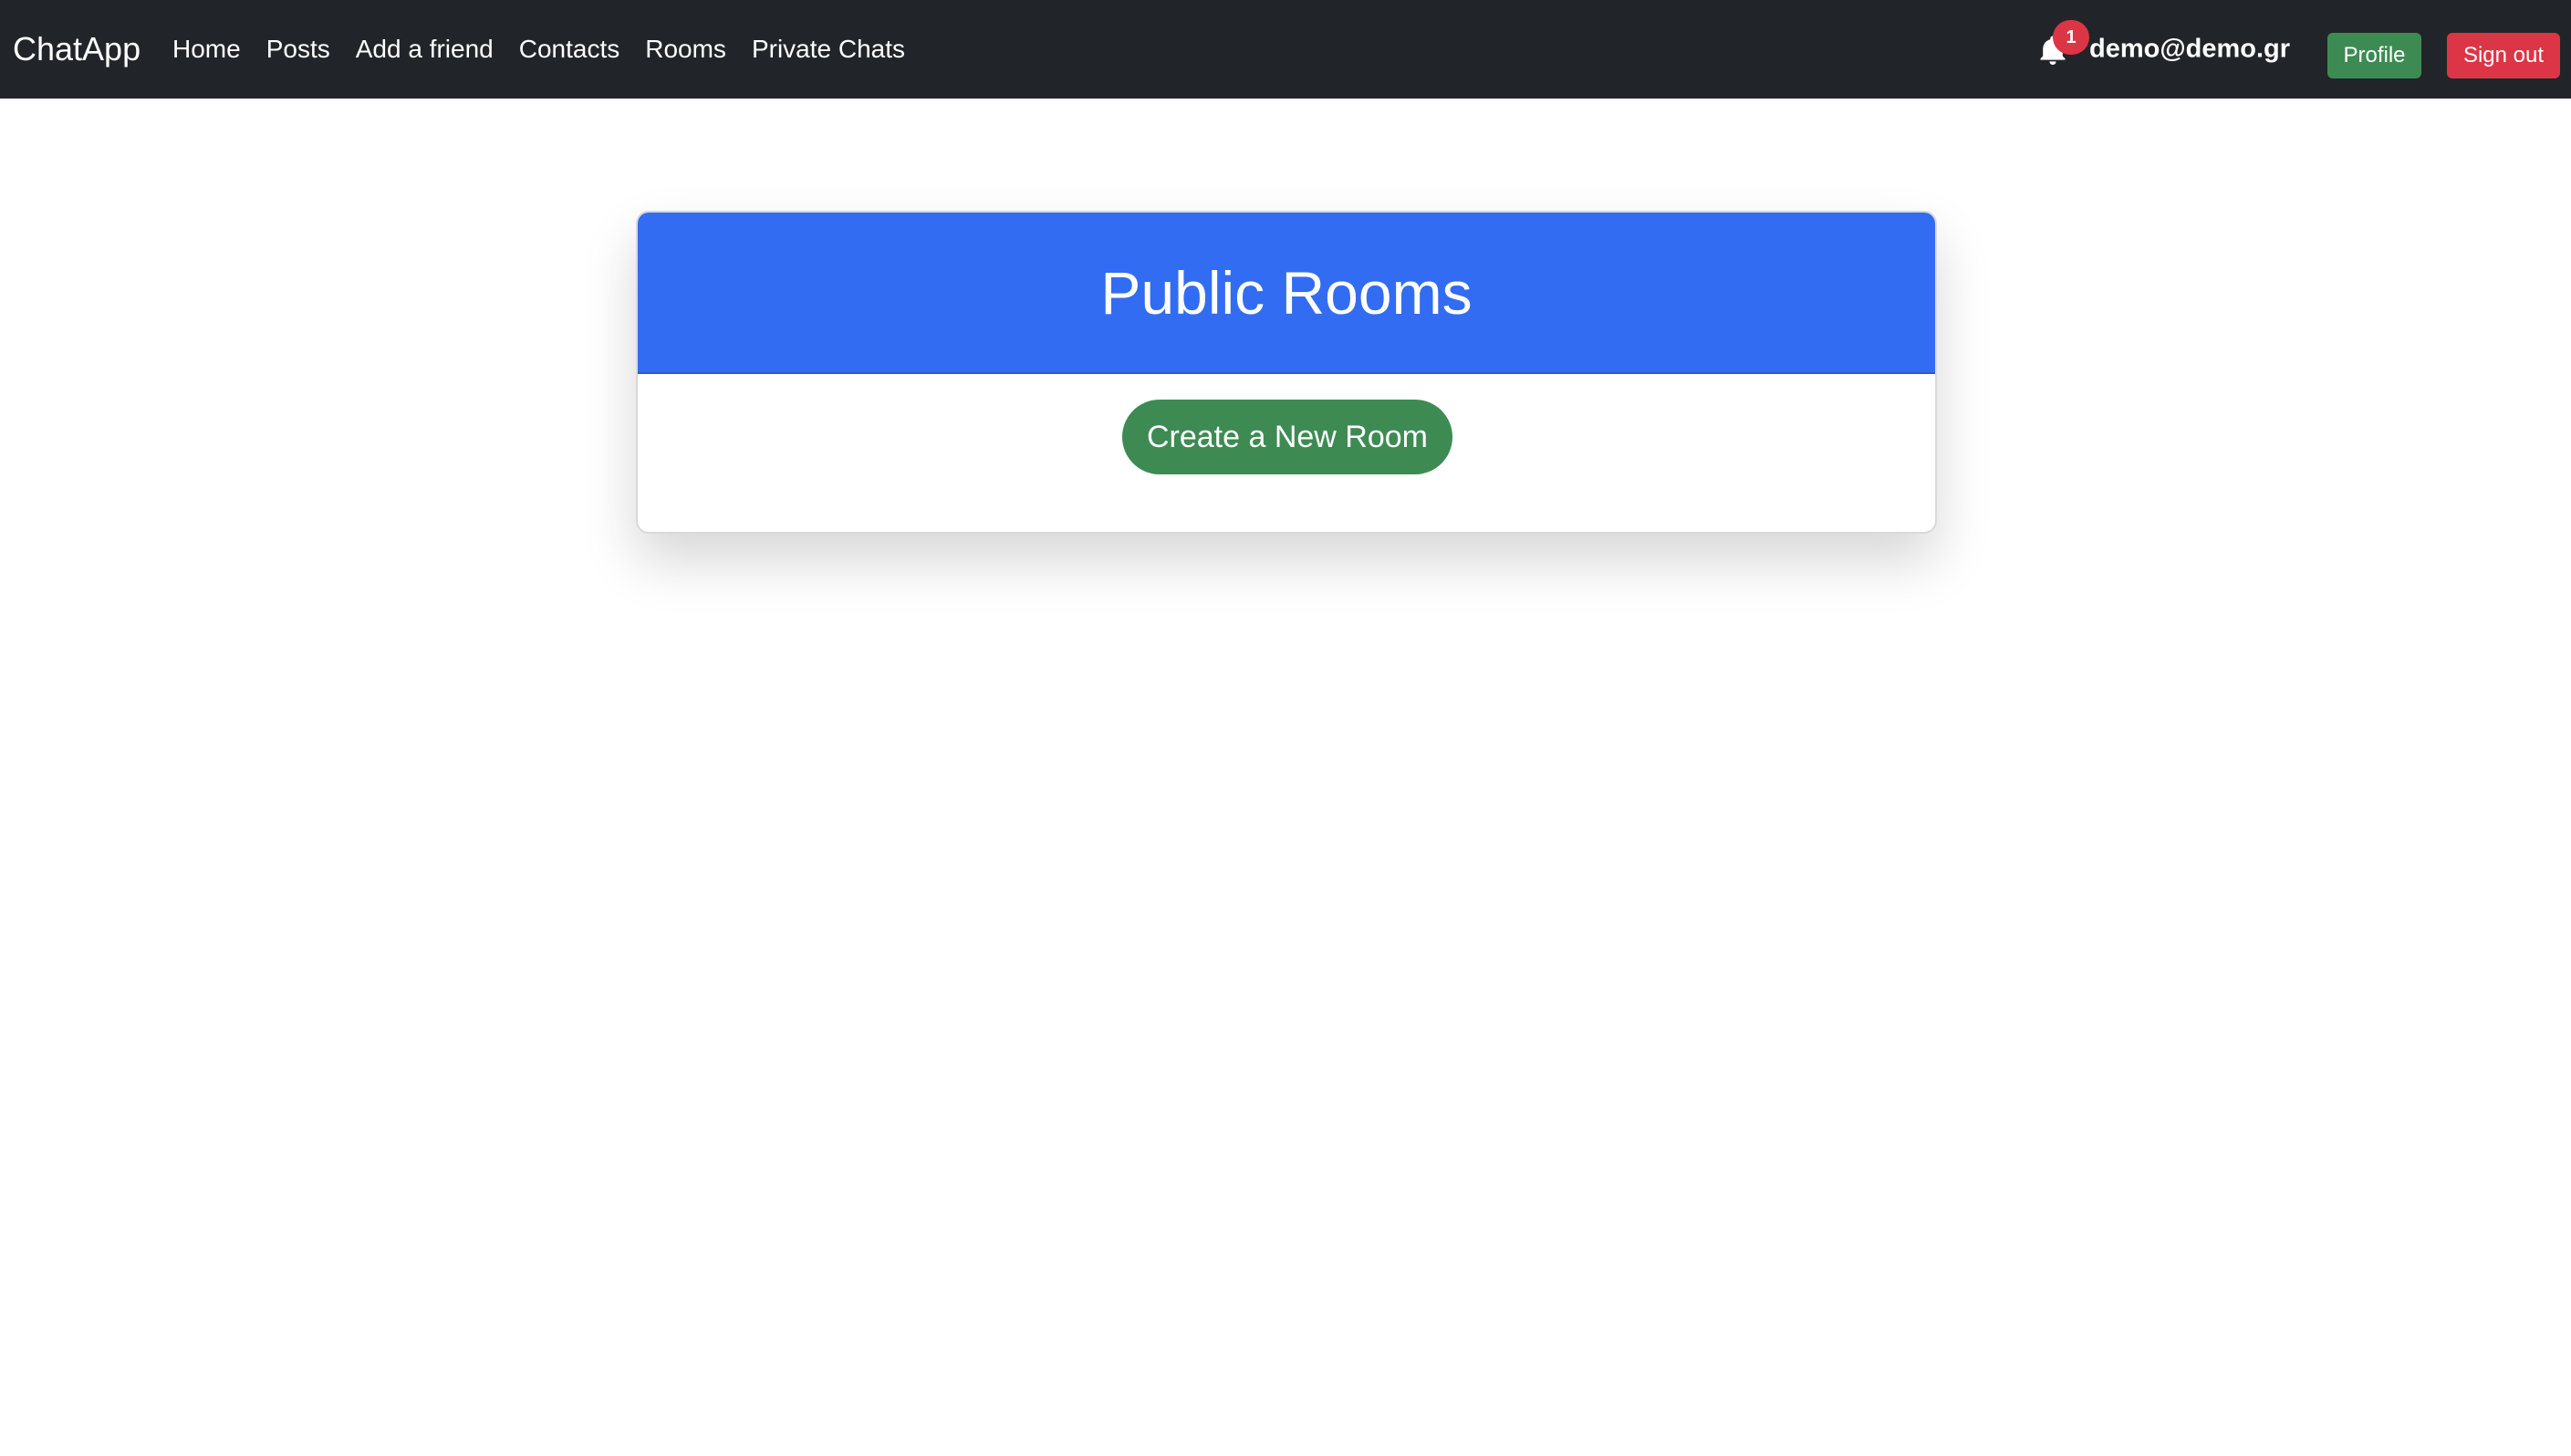  What do you see at coordinates (2503, 55) in the screenshot?
I see `sign-out-button: Sign out` at bounding box center [2503, 55].